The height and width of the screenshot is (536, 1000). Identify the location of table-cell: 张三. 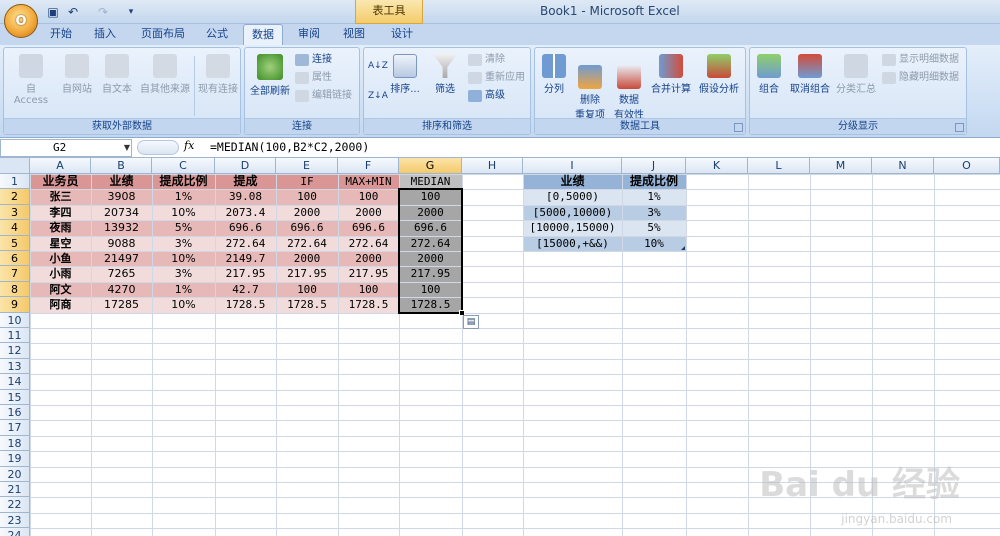
(60, 196).